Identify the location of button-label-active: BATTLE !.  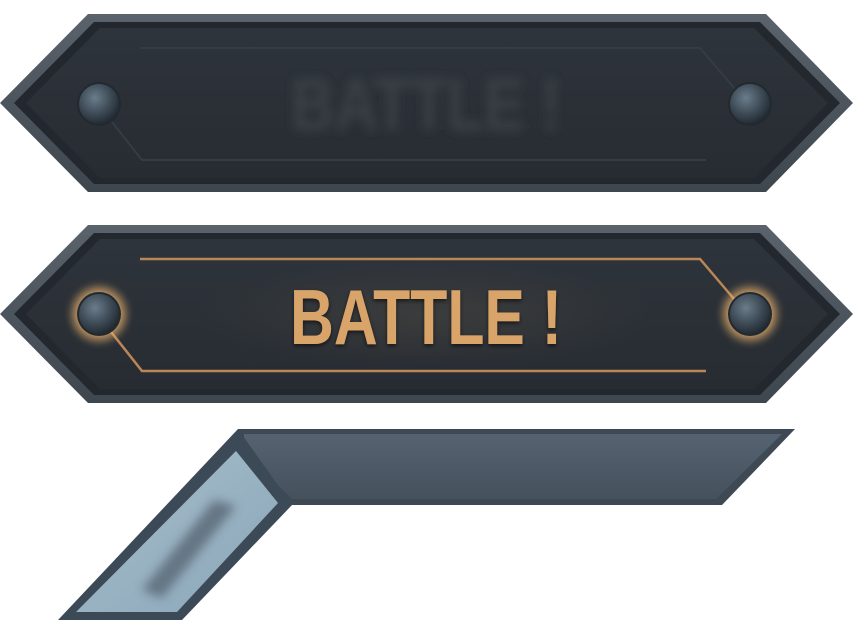
(426, 317).